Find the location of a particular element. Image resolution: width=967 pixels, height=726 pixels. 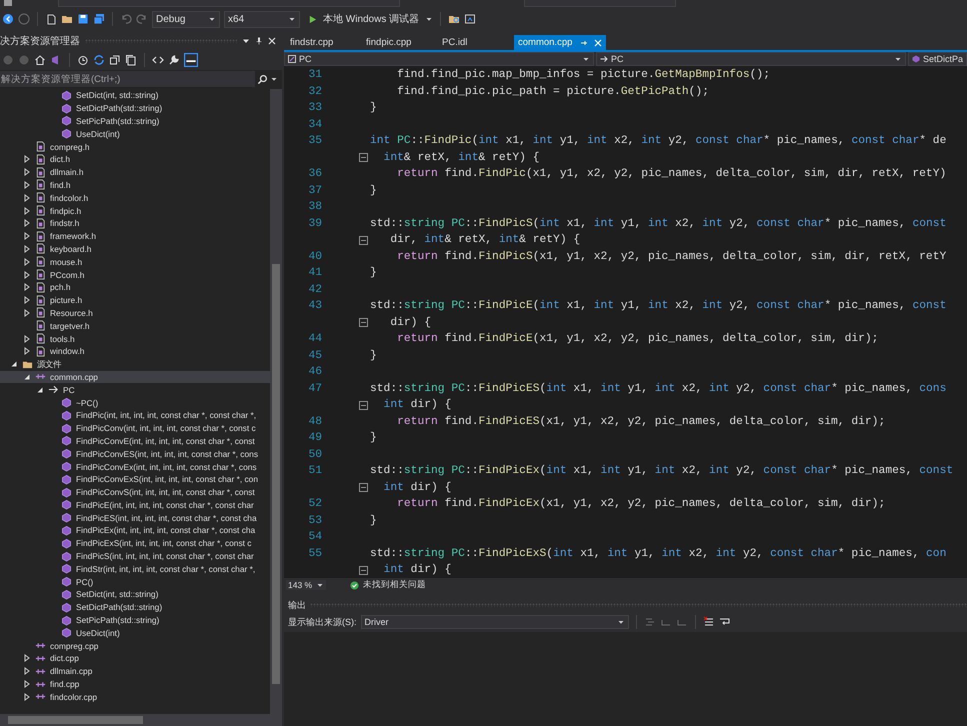

play-icon is located at coordinates (312, 19).